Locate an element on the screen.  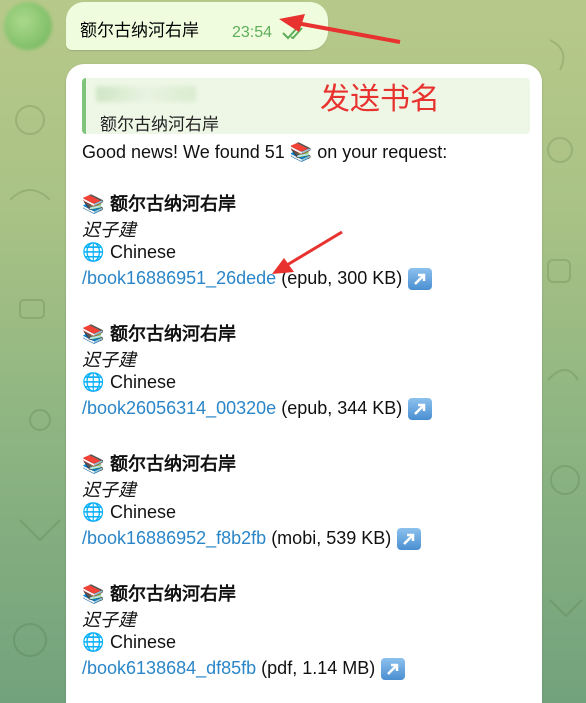
book-link-line: /book6138684_df85fb (pdf, 1.14 MB) is located at coordinates (244, 669).